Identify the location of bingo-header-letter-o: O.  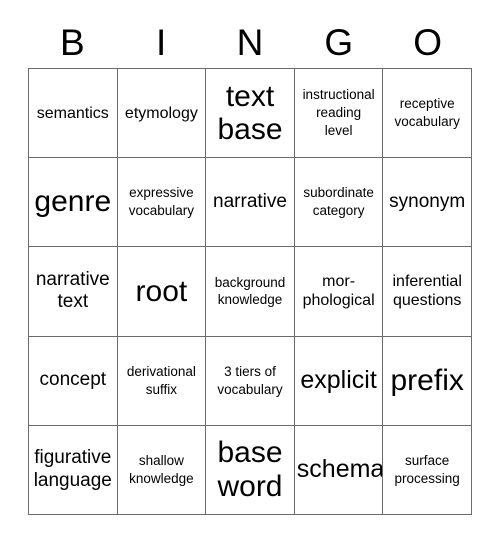
(427, 42).